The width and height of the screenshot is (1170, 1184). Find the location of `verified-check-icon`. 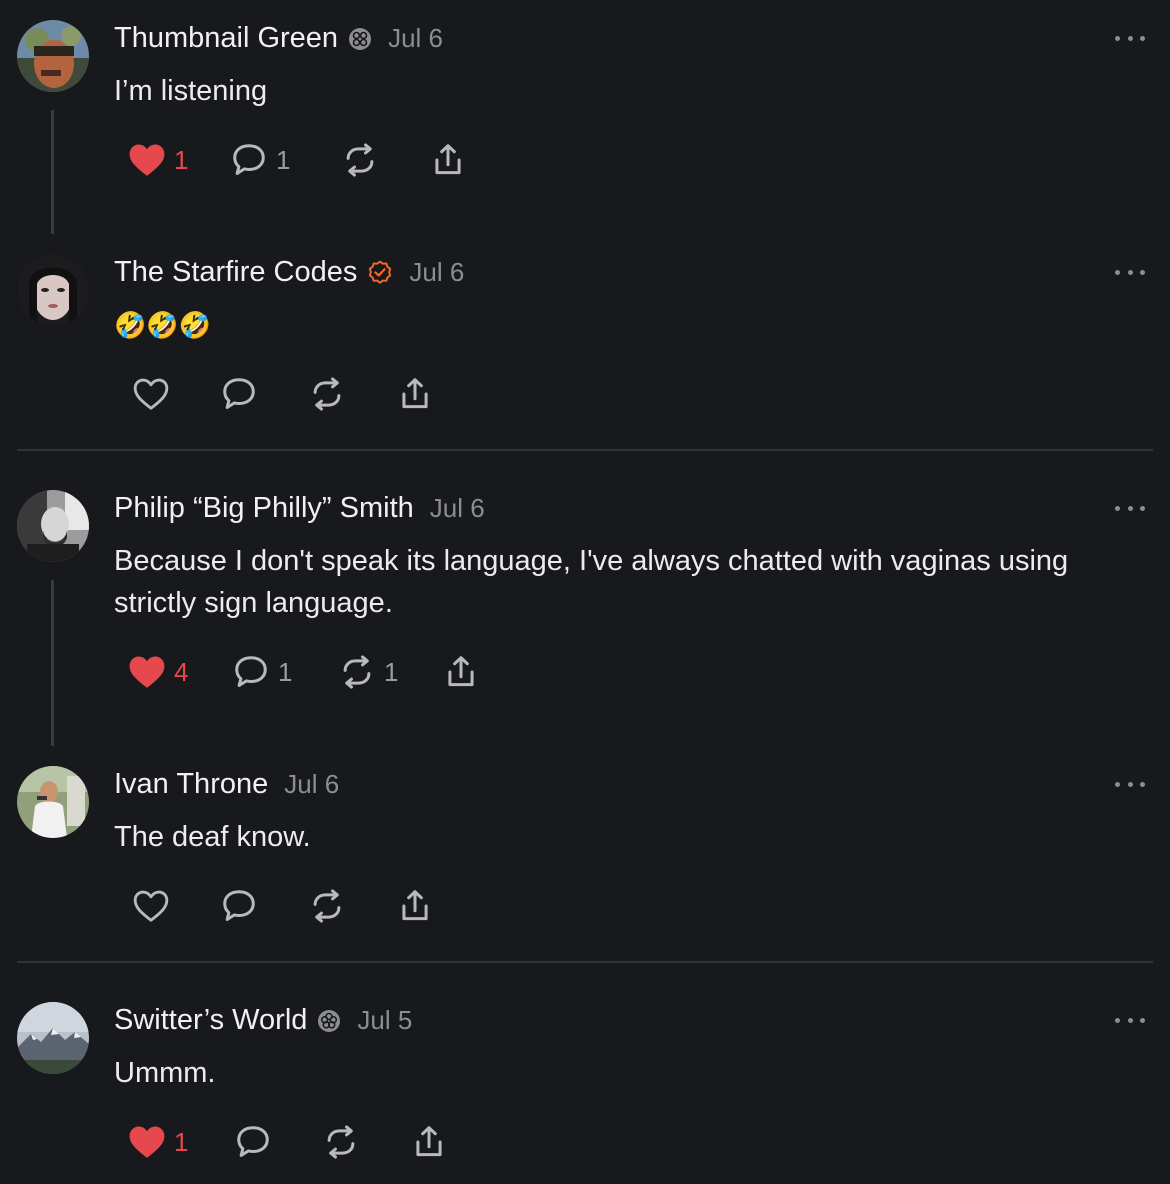

verified-check-icon is located at coordinates (380, 273).